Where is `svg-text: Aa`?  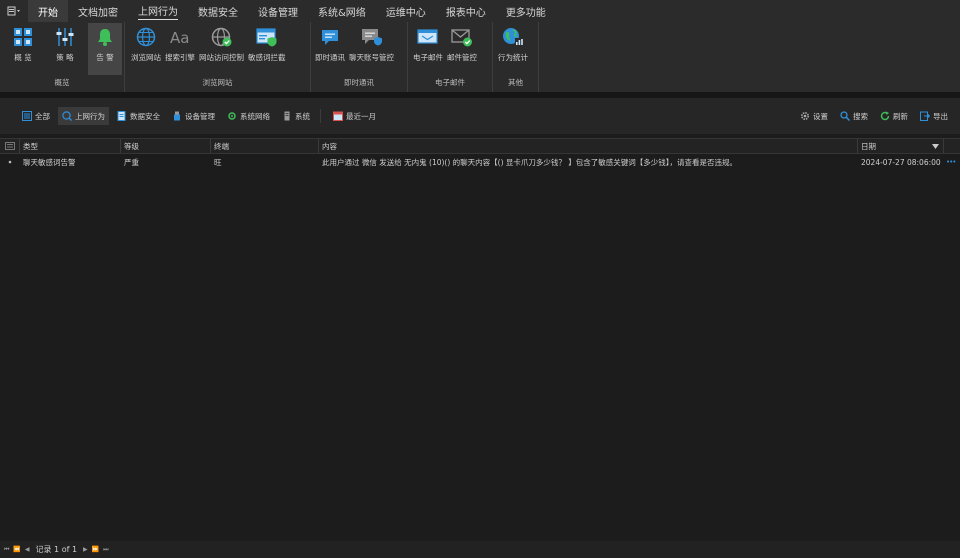 svg-text: Aa is located at coordinates (179, 38).